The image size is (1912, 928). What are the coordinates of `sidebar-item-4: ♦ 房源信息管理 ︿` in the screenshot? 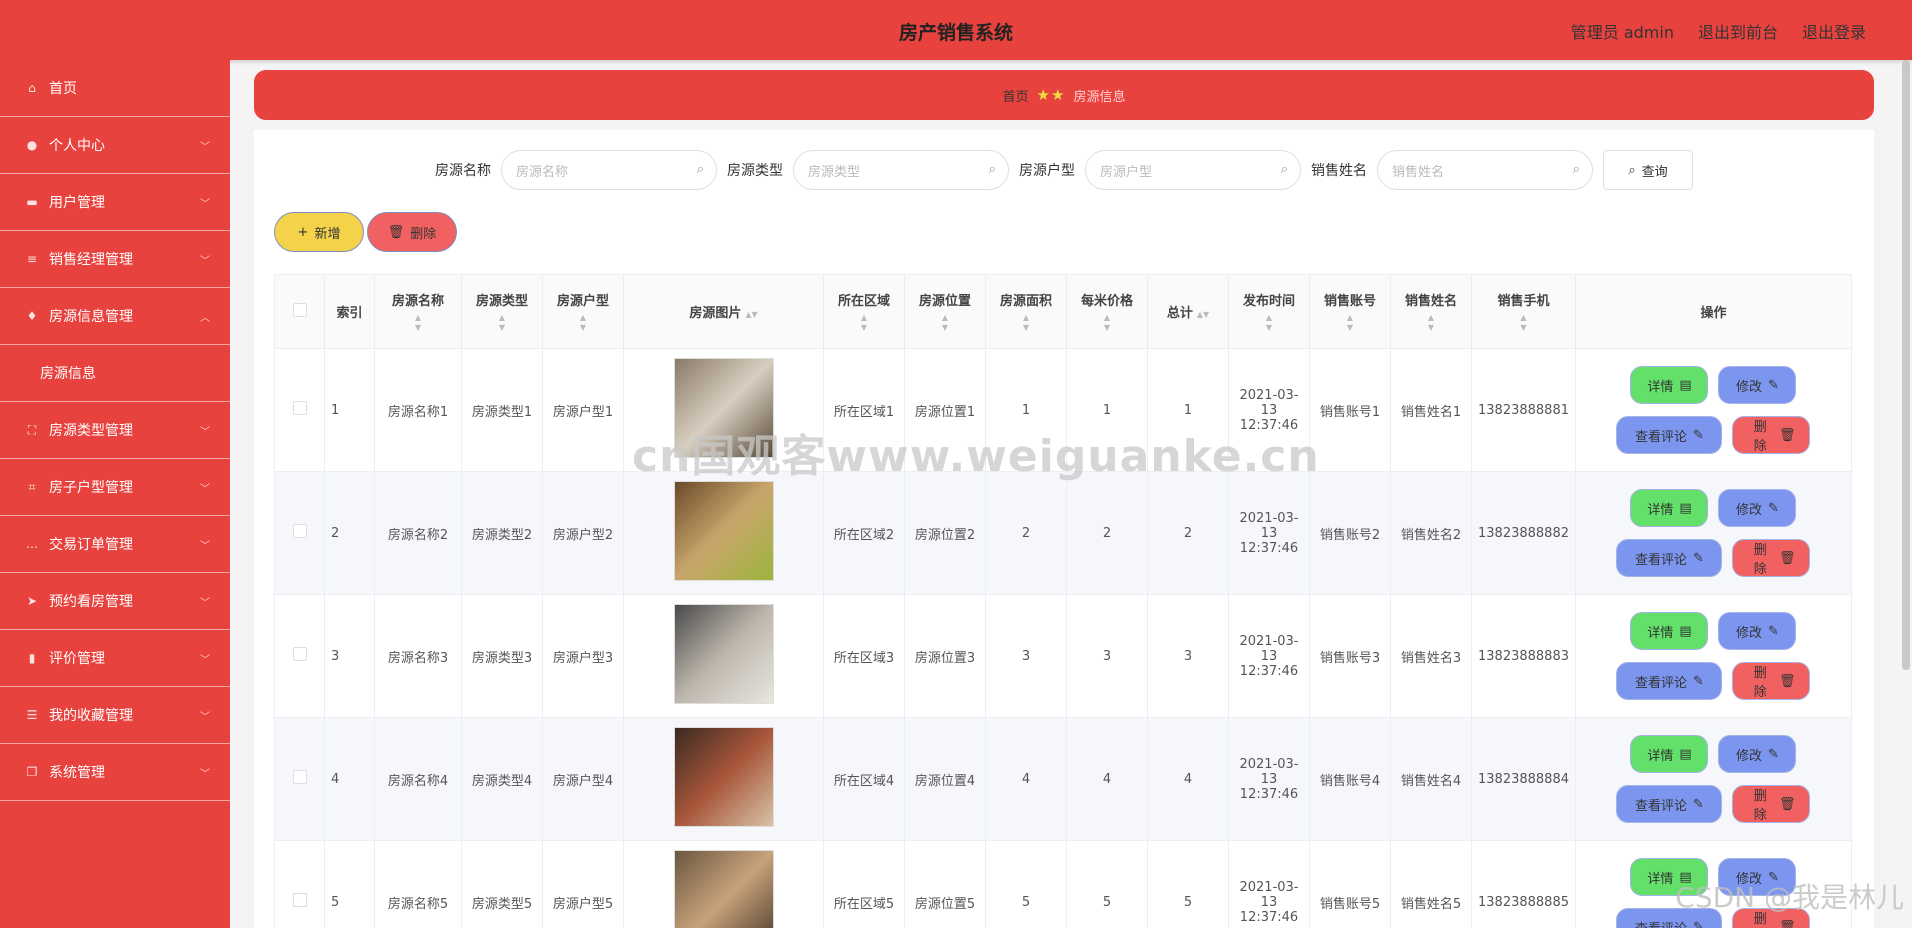 It's located at (115, 316).